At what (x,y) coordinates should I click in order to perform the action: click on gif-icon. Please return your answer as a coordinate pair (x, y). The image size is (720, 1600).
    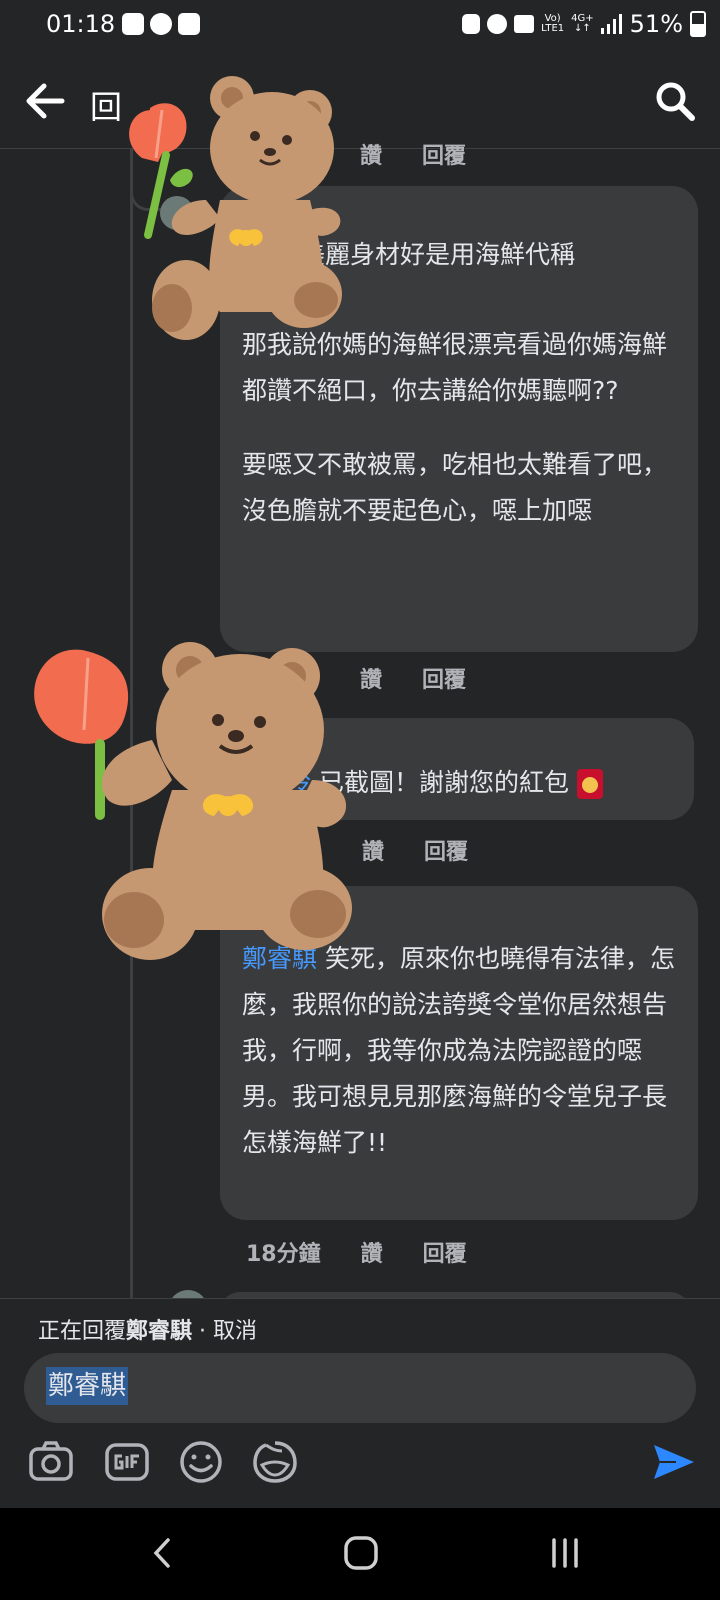
    Looking at the image, I should click on (127, 1462).